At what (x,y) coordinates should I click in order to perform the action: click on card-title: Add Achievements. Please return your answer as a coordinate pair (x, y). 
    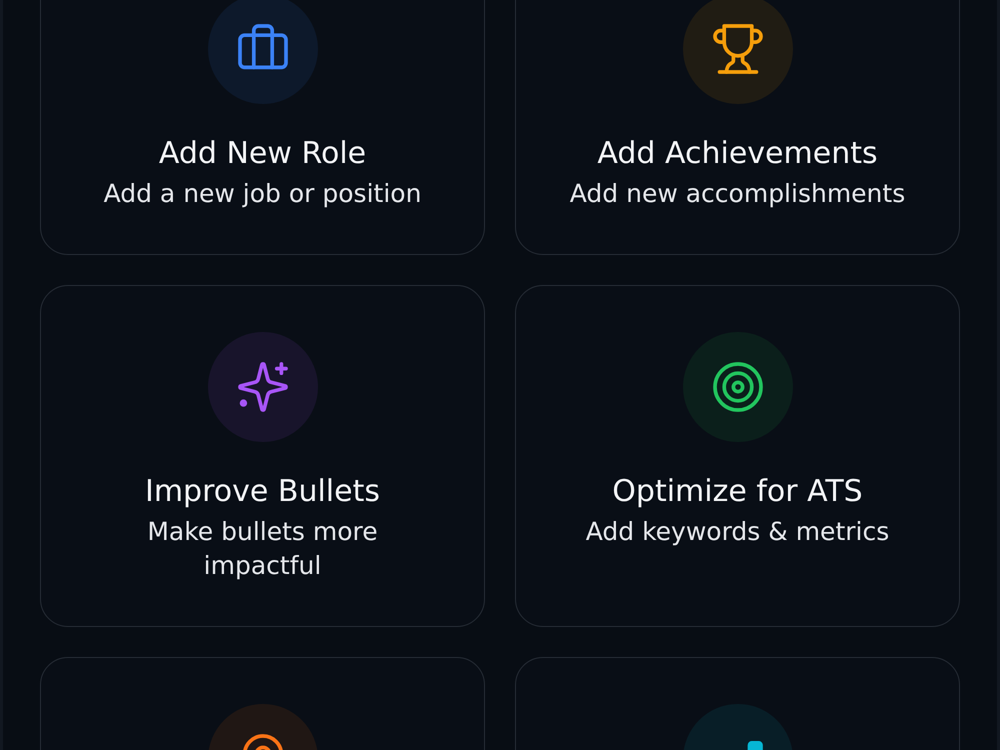
    Looking at the image, I should click on (737, 154).